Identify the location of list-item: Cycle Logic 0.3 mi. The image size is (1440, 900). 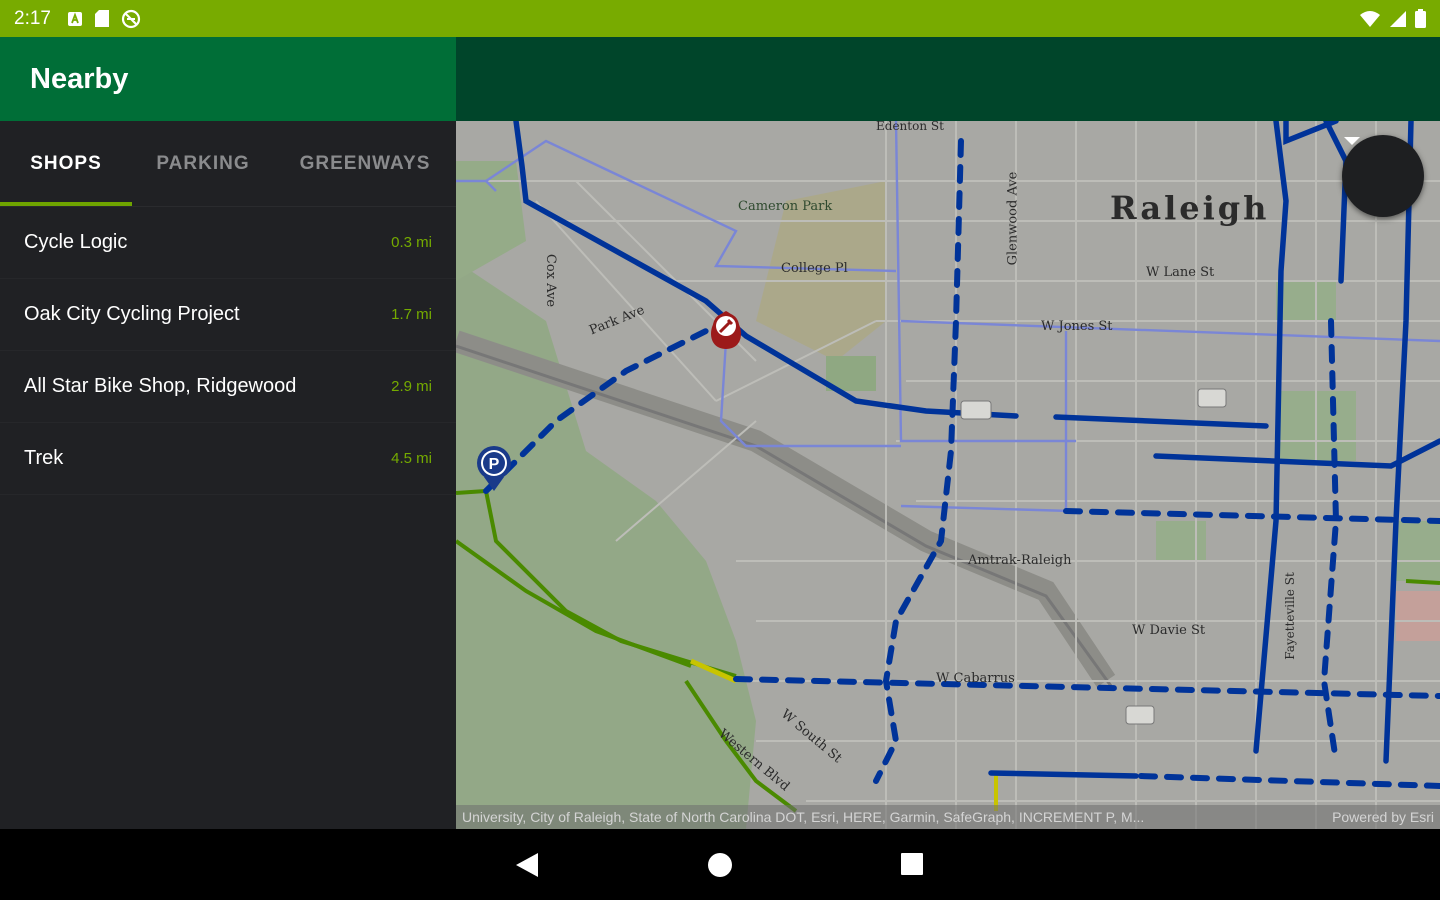
(228, 243).